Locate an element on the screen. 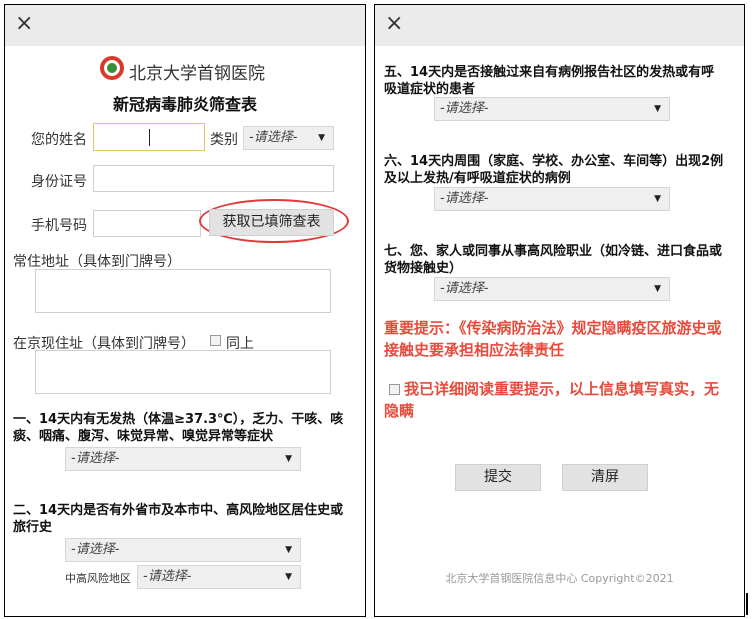  form-title: 新冠病毒肺炎筛查表 is located at coordinates (184, 104).